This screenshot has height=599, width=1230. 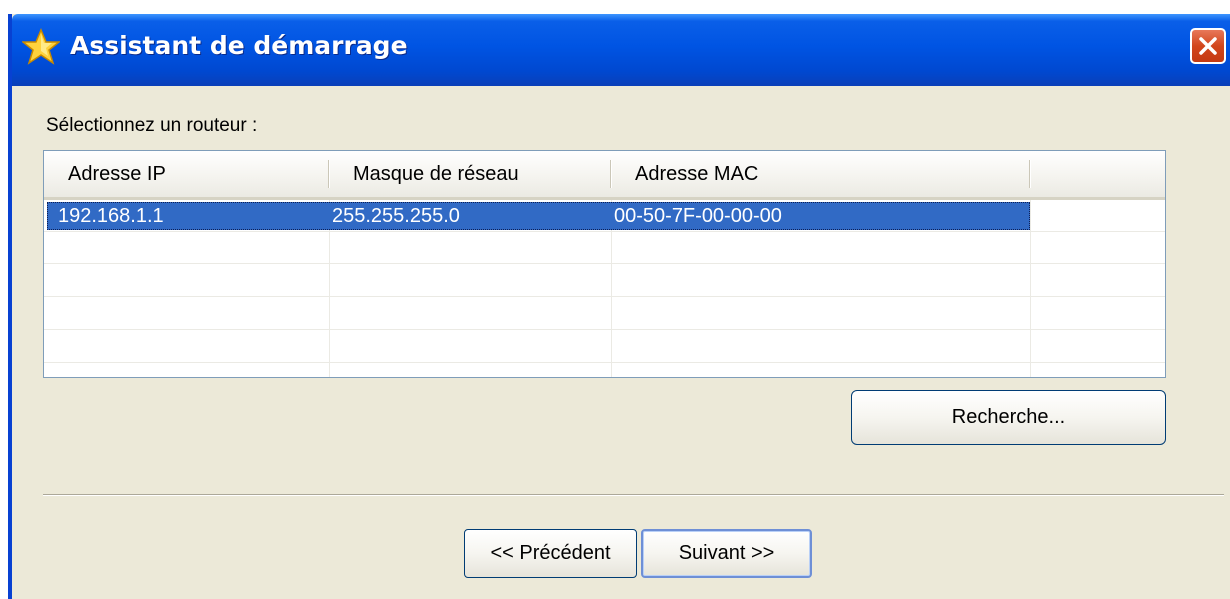 What do you see at coordinates (726, 553) in the screenshot?
I see `next-button: Suivant >>` at bounding box center [726, 553].